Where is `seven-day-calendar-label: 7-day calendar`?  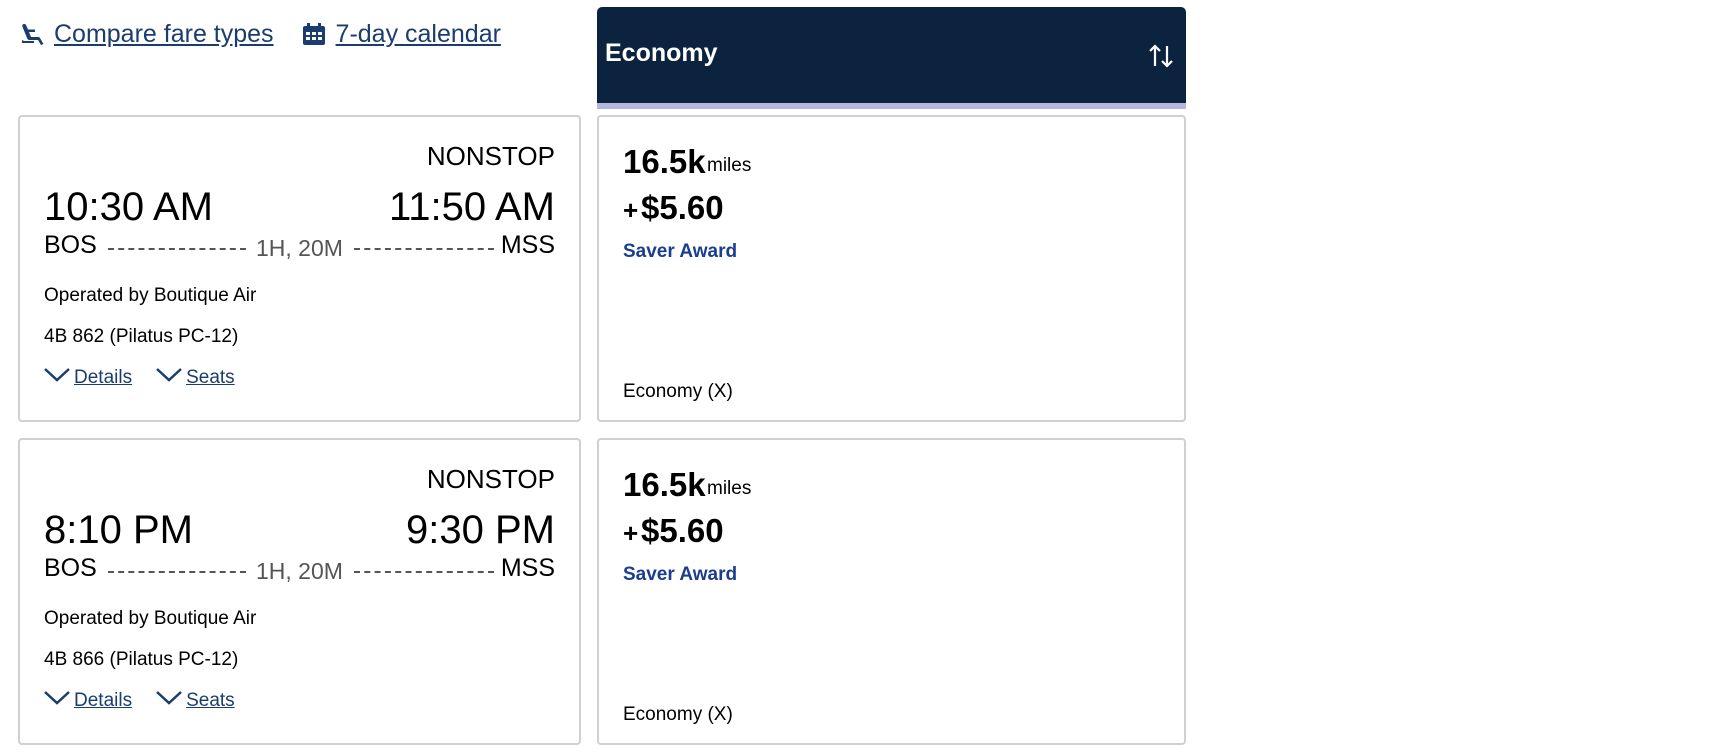 seven-day-calendar-label: 7-day calendar is located at coordinates (418, 33).